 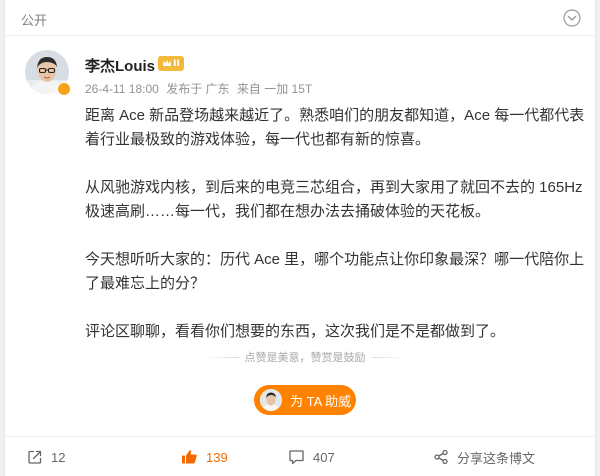 I want to click on like-count: 139, so click(x=217, y=457).